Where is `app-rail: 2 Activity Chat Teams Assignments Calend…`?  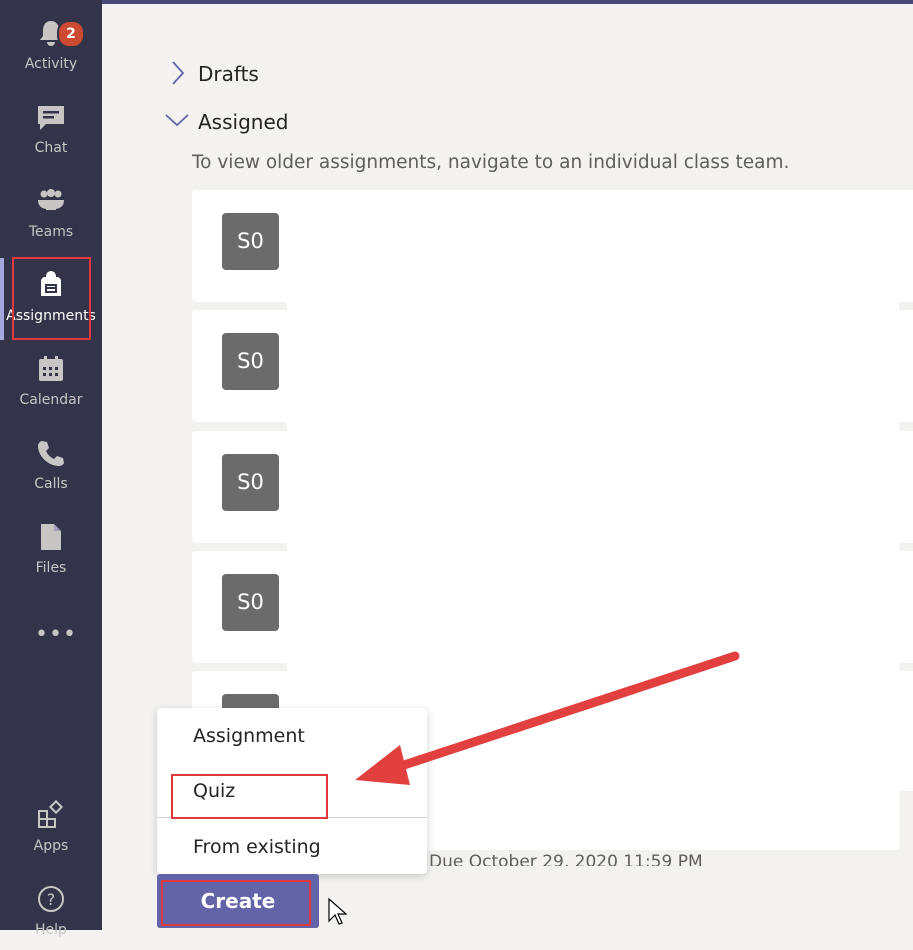
app-rail: 2 Activity Chat Teams Assignments Calend… is located at coordinates (51, 469).